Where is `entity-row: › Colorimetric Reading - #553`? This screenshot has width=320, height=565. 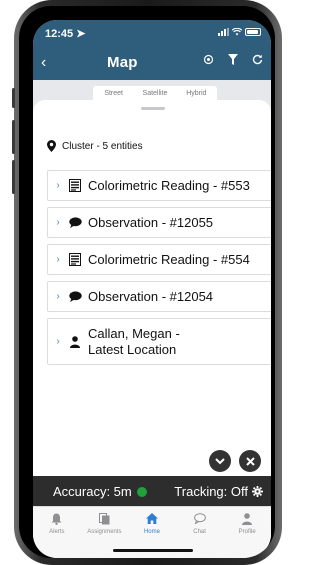
entity-row: › Colorimetric Reading - #553 is located at coordinates (159, 185).